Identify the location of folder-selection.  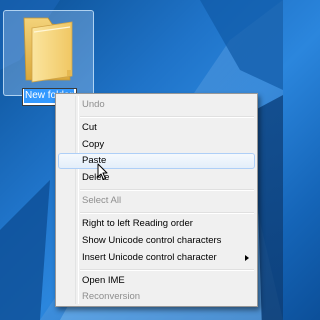
(48, 53).